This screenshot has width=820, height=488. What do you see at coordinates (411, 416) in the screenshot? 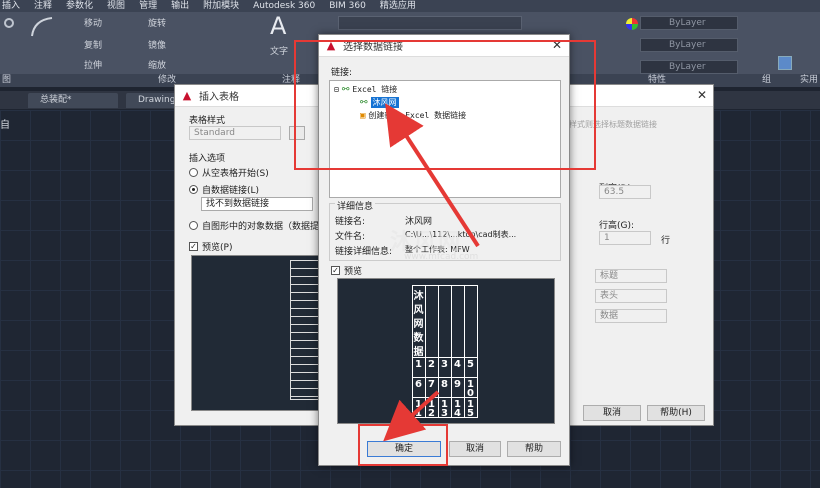
I see `arrow-to-ok` at bounding box center [411, 416].